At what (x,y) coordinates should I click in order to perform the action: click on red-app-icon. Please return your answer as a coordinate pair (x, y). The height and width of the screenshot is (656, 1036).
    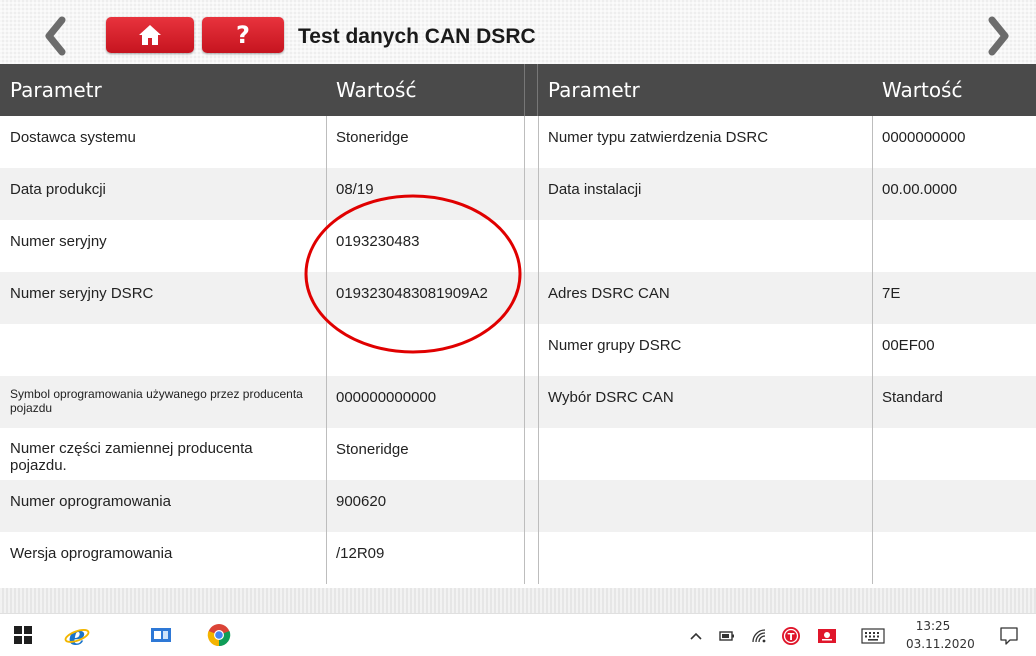
    Looking at the image, I should click on (827, 636).